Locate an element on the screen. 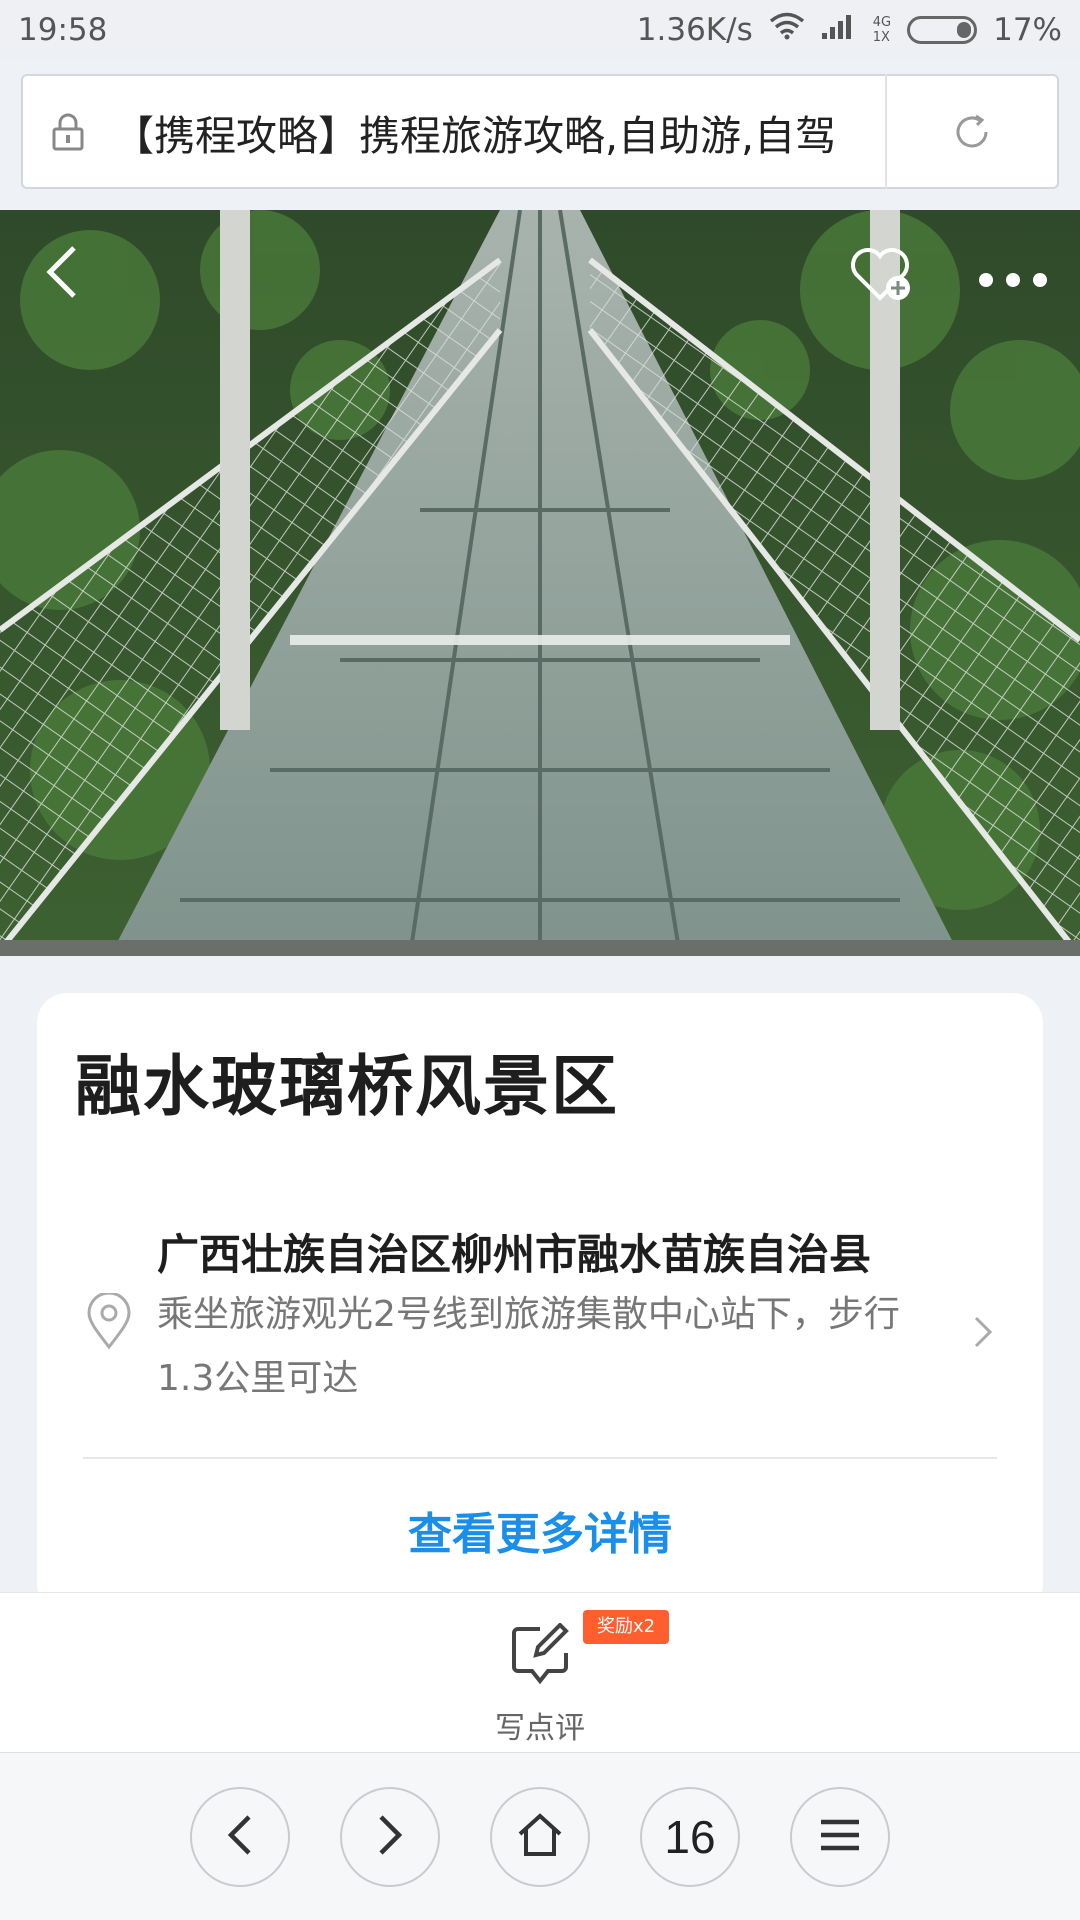 This screenshot has width=1080, height=1920. battery-level: 17% is located at coordinates (1027, 30).